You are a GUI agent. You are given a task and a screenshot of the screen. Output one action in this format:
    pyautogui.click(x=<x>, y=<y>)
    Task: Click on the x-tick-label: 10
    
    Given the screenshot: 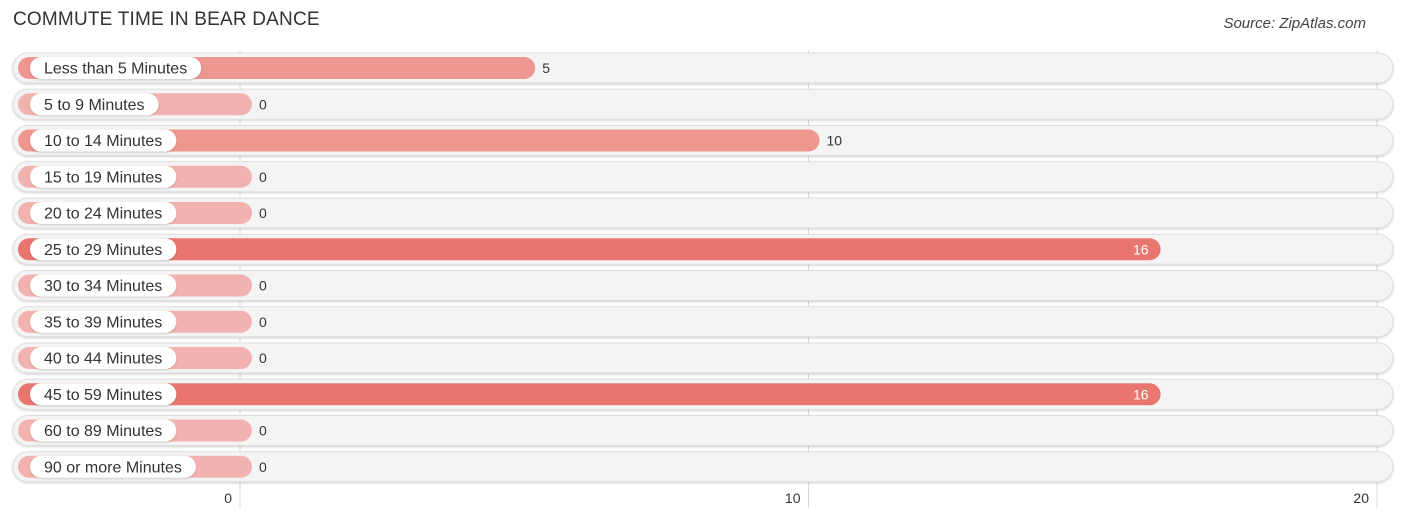 What is the action you would take?
    pyautogui.click(x=793, y=498)
    